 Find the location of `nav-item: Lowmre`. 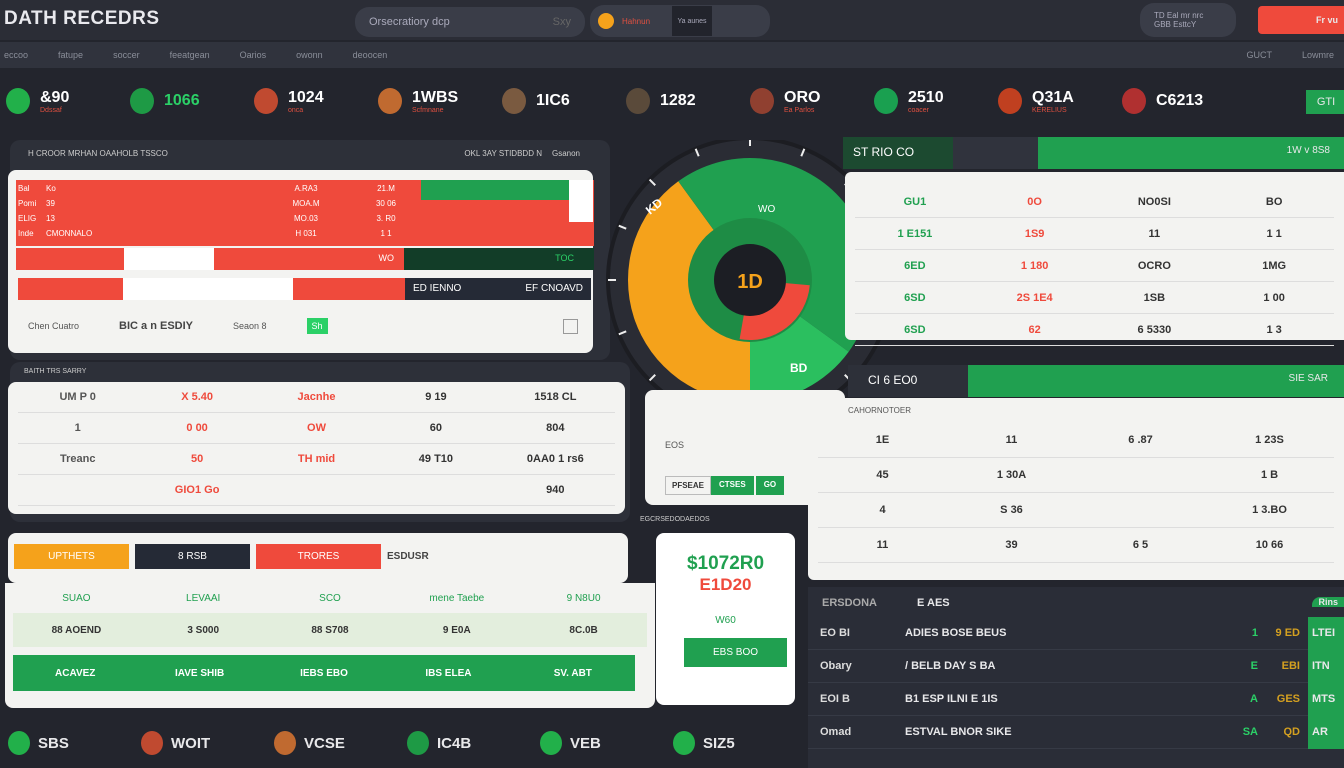

nav-item: Lowmre is located at coordinates (1318, 55).